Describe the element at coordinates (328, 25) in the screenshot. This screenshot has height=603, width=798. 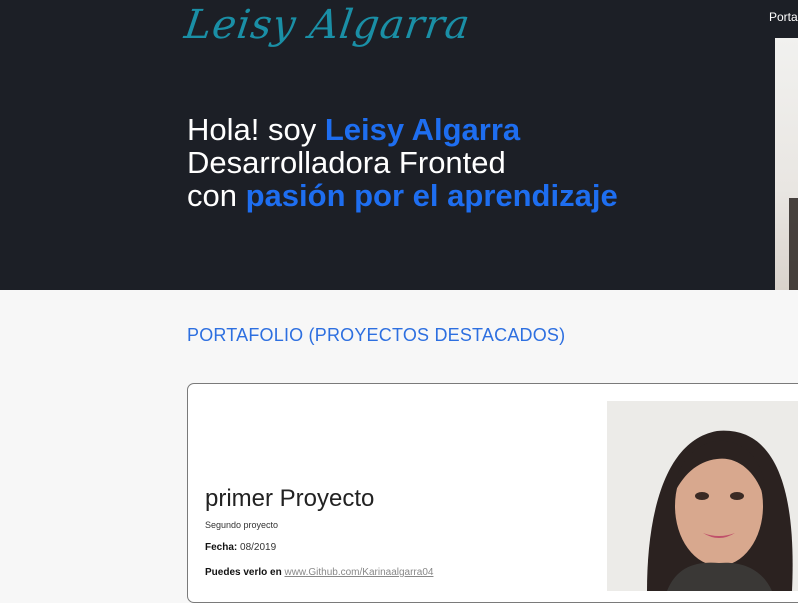
I see `logo: Leisy Algarra` at that location.